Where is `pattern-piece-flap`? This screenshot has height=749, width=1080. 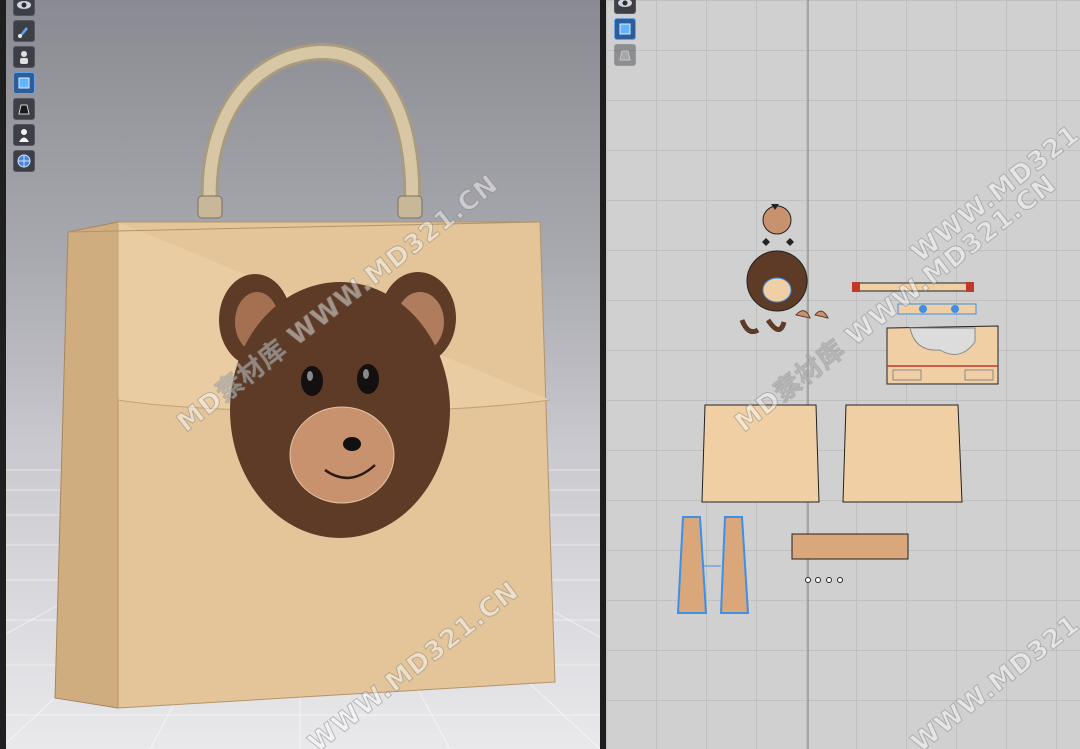 pattern-piece-flap is located at coordinates (942, 355).